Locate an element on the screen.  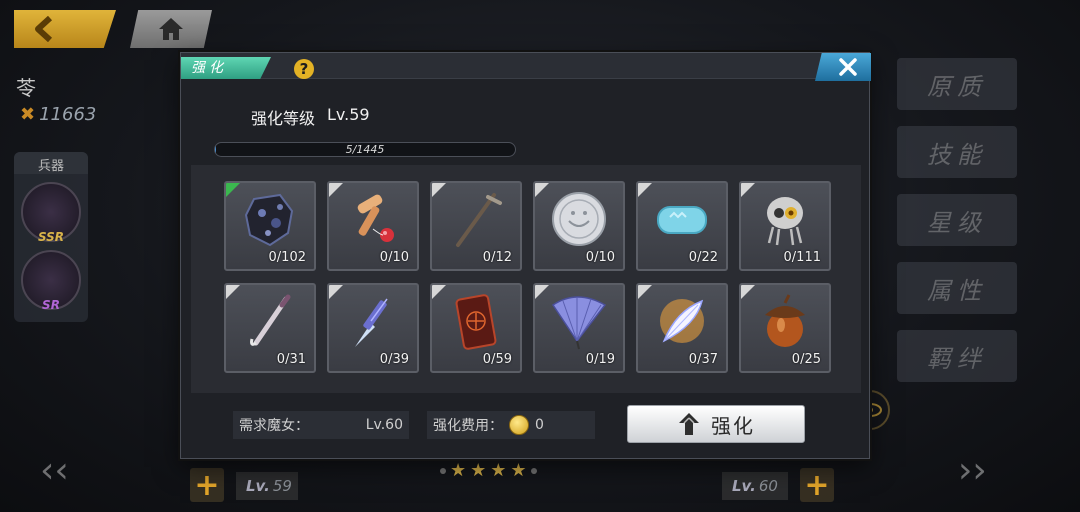
character-name: 苓 is located at coordinates (26, 88).